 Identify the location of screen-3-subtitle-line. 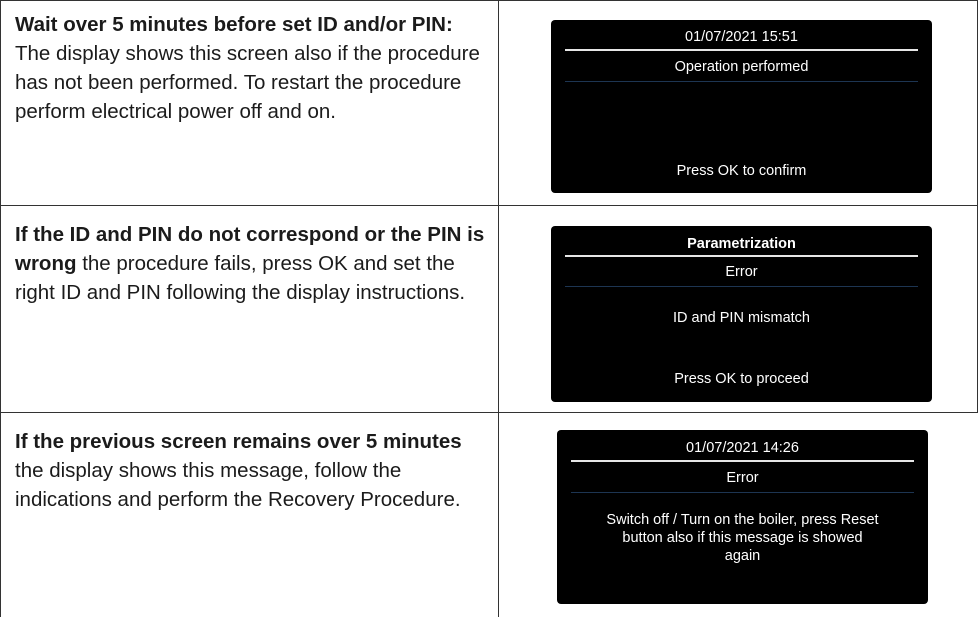
(742, 492).